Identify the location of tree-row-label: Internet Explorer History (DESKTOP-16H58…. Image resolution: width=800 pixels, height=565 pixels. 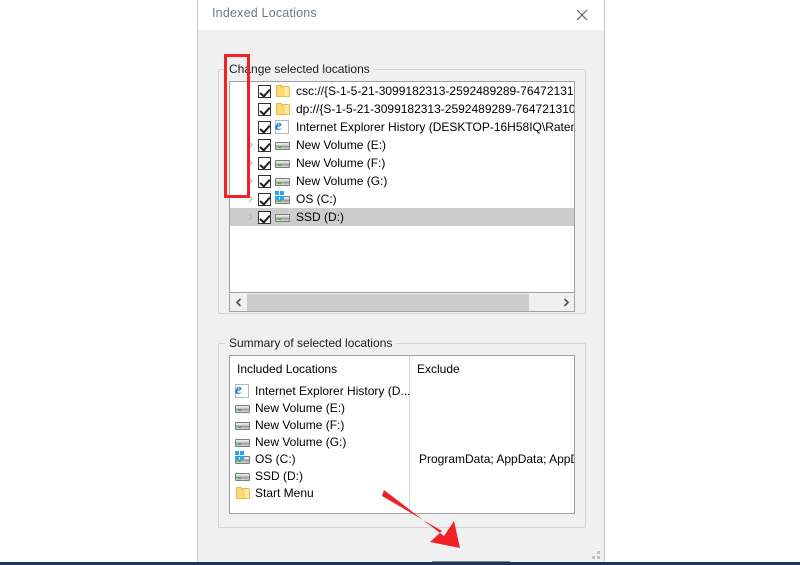
(435, 127).